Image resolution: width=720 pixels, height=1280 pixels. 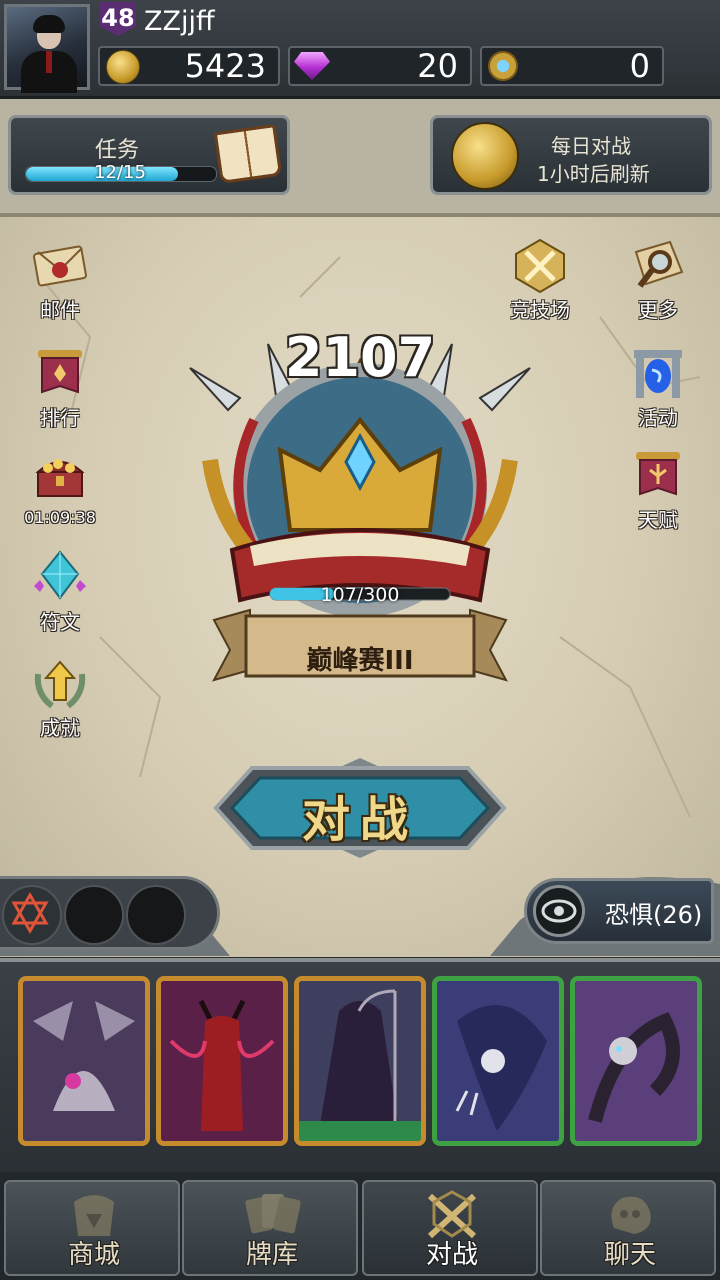 What do you see at coordinates (485, 156) in the screenshot?
I see `daily-coin-icon` at bounding box center [485, 156].